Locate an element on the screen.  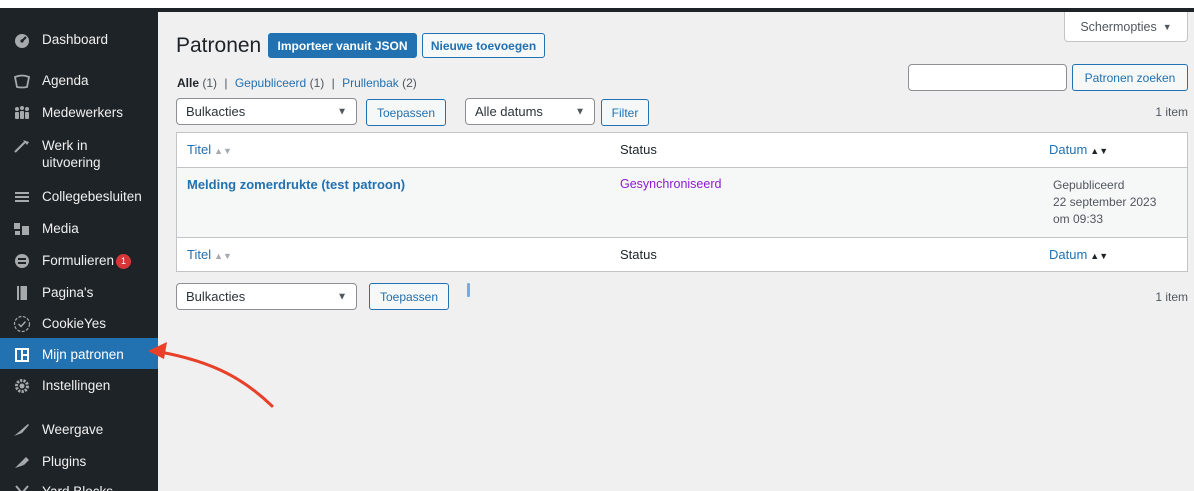
yard-icon is located at coordinates (22, 486).